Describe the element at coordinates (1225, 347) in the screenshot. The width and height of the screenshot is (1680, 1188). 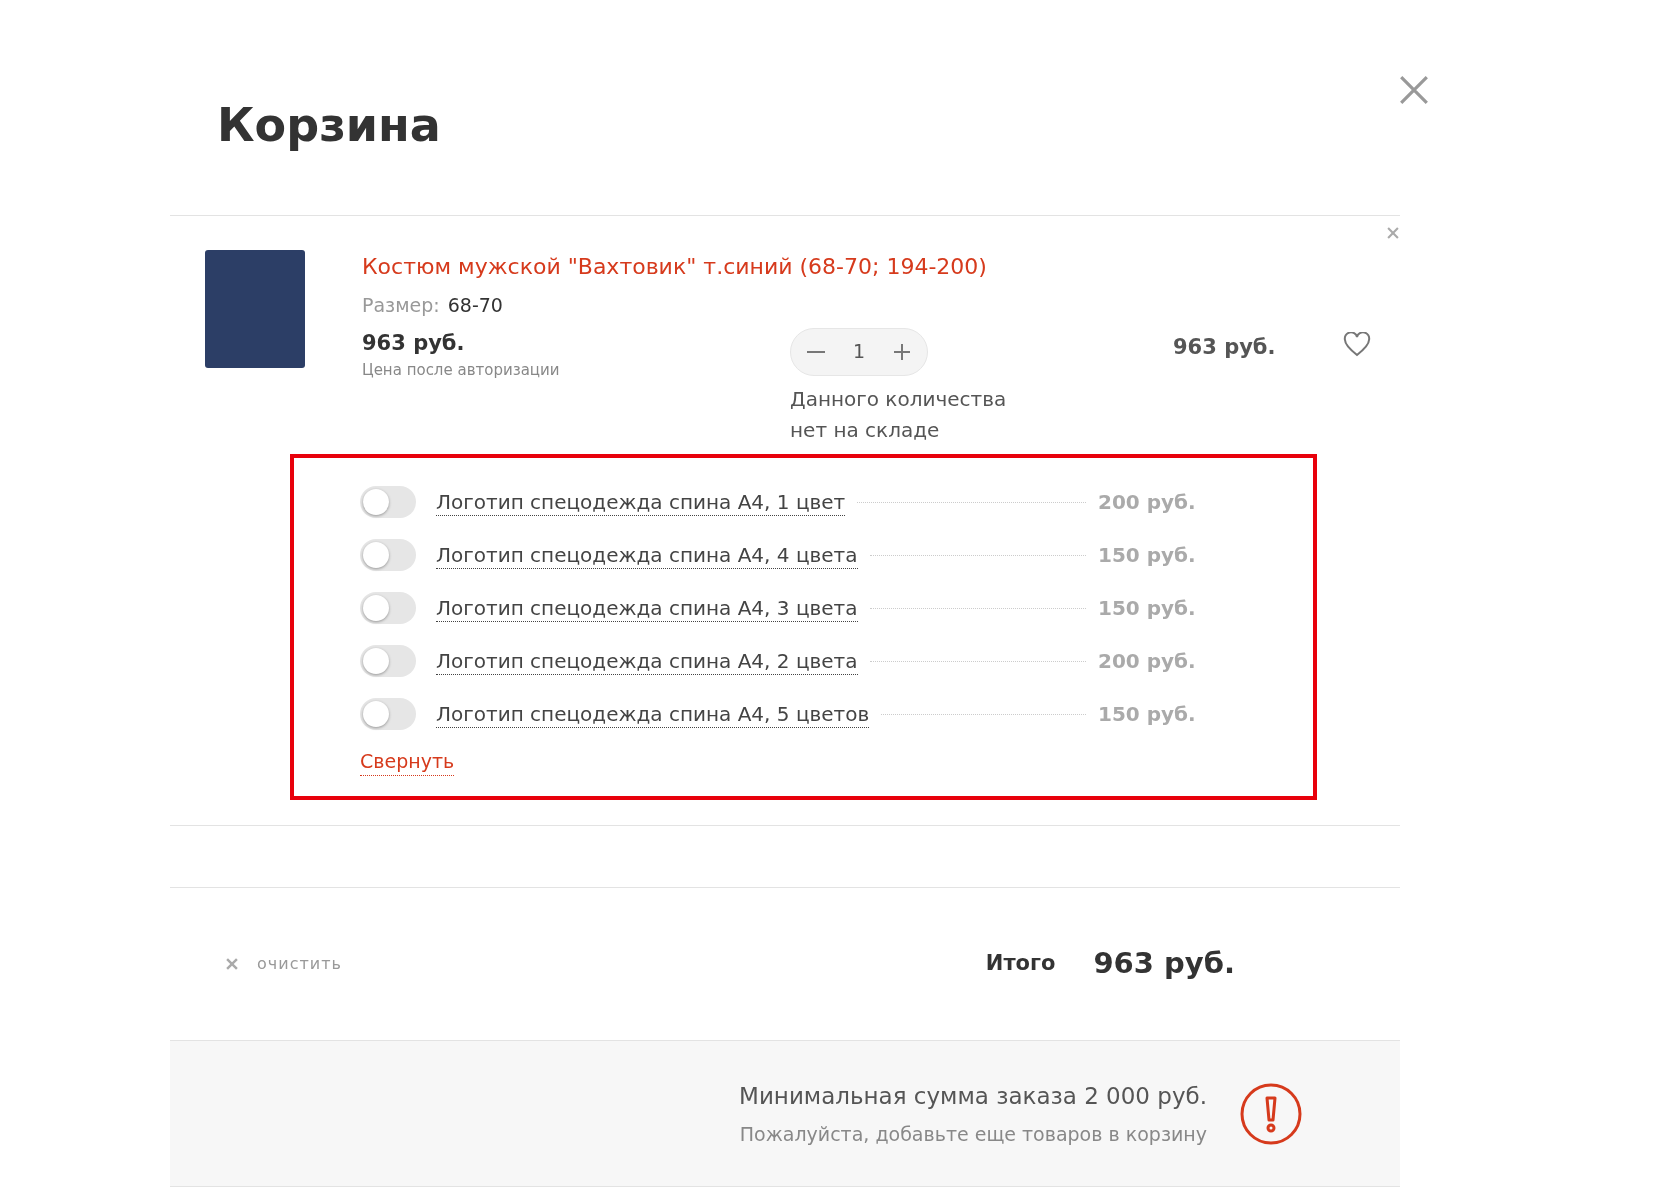
I see `line-total: 963 руб.` at that location.